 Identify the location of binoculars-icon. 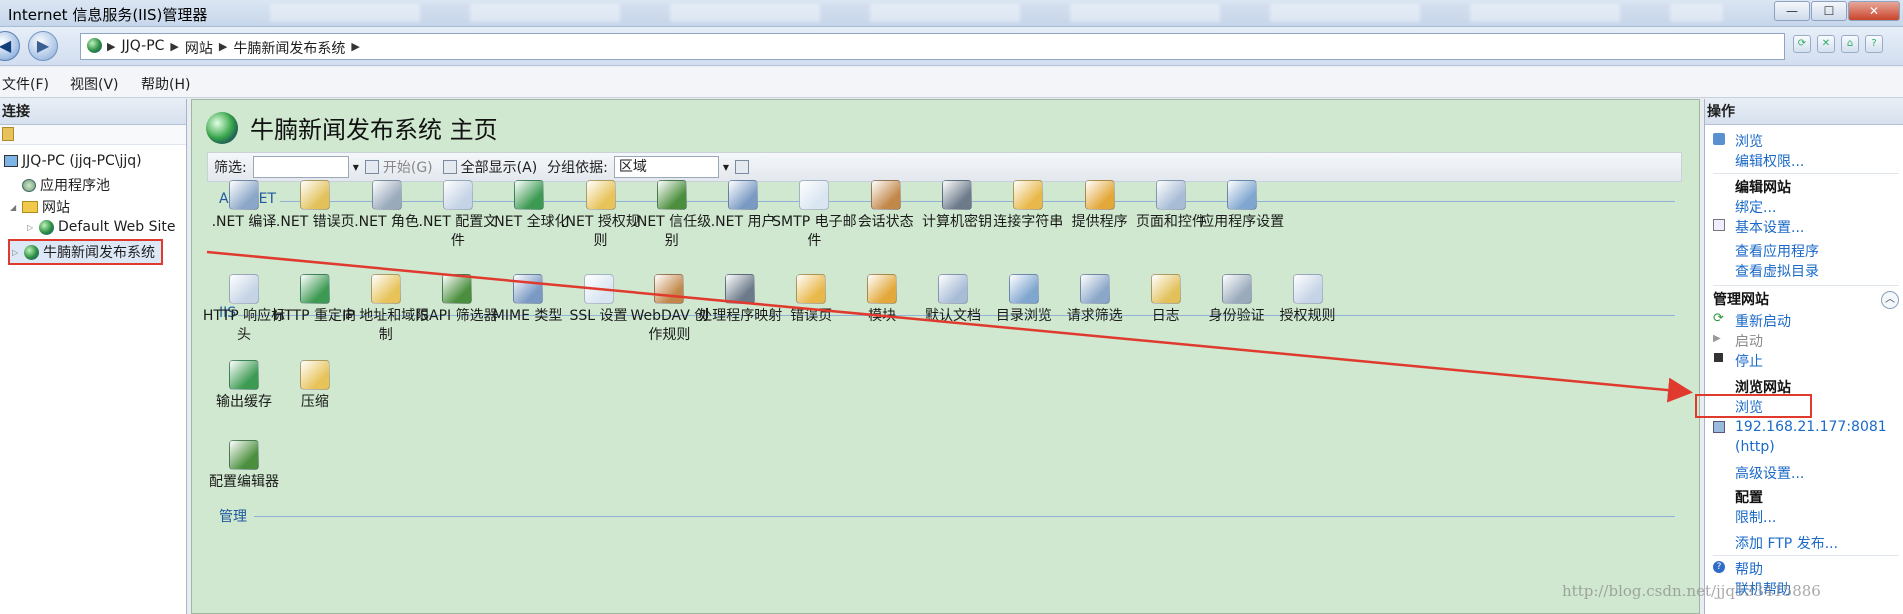
(371, 167).